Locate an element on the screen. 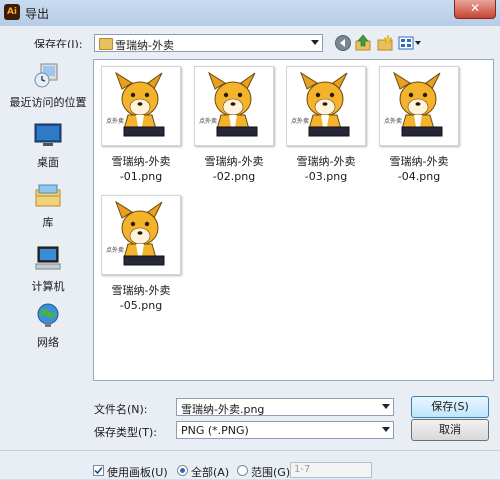 Image resolution: width=500 pixels, height=480 pixels. recent-places-icon is located at coordinates (46, 75).